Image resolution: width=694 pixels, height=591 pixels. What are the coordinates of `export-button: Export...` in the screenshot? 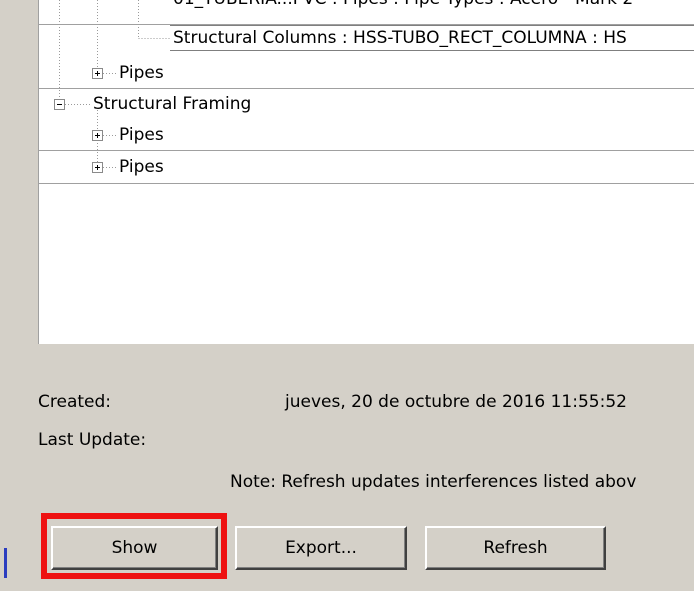 It's located at (321, 548).